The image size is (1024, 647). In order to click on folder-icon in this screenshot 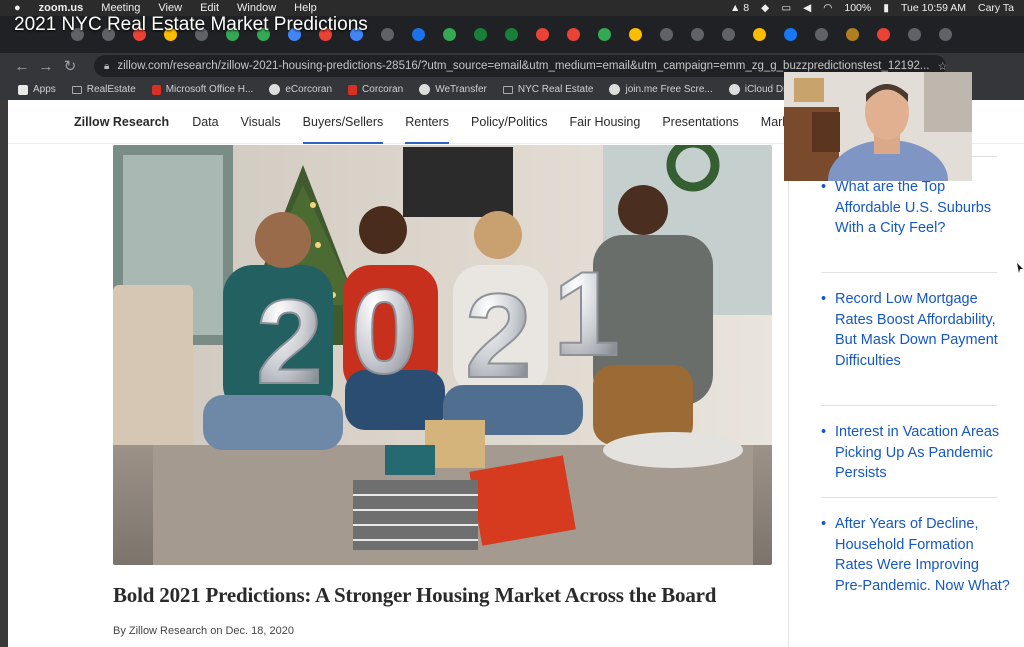, I will do `click(507, 89)`.